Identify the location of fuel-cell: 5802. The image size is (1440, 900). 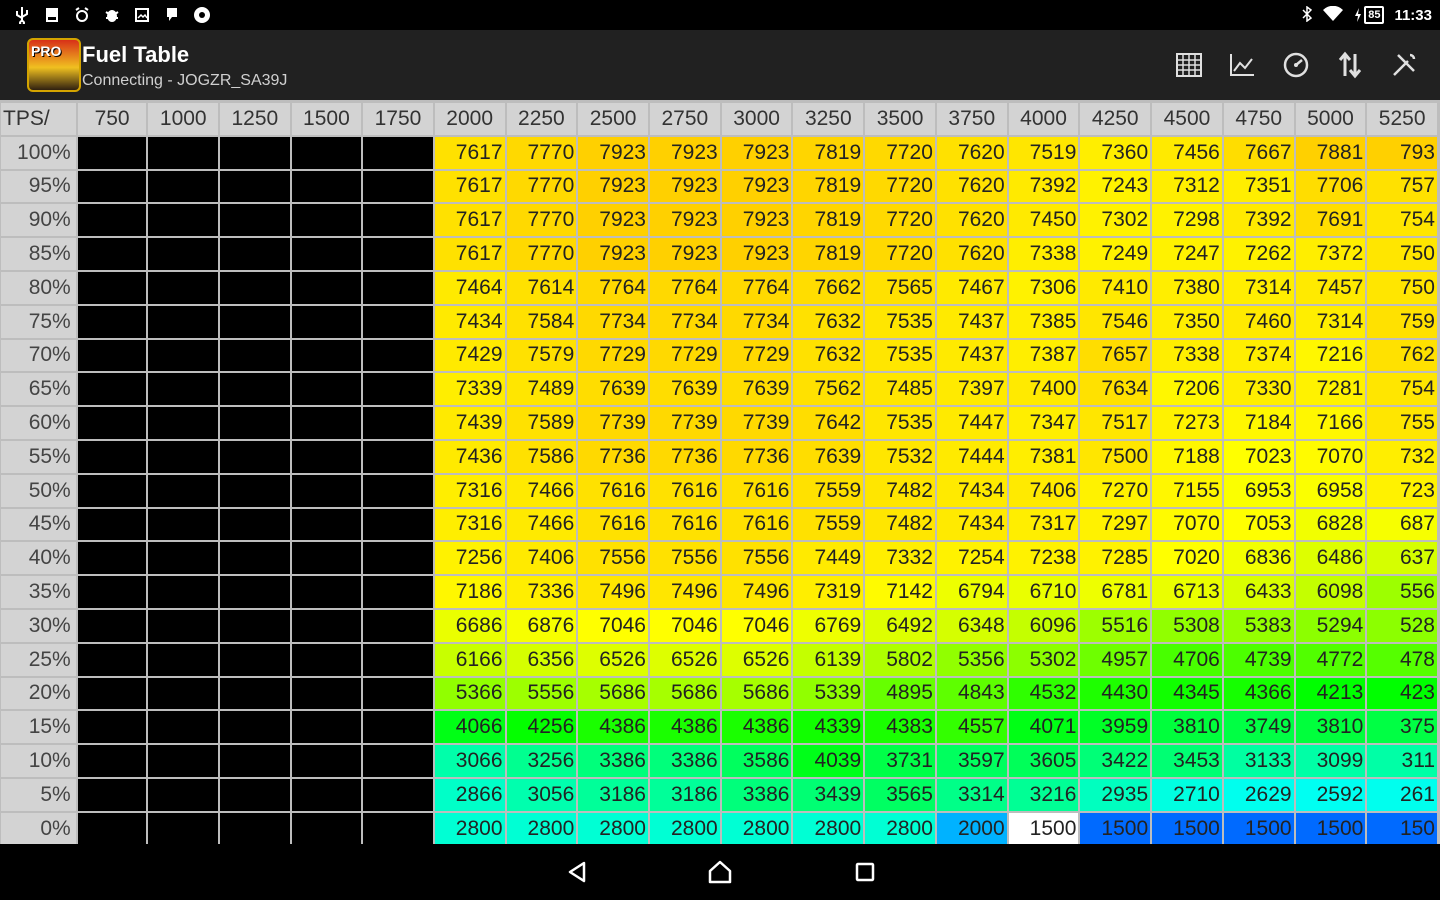
(900, 659).